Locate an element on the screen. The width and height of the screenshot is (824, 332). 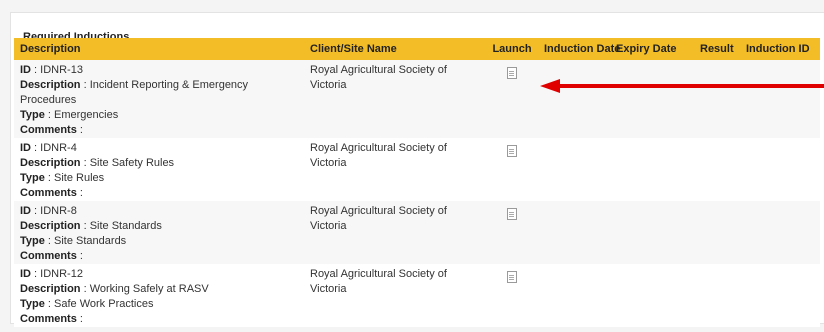
header-expiry-date: Expiry Date is located at coordinates (652, 49).